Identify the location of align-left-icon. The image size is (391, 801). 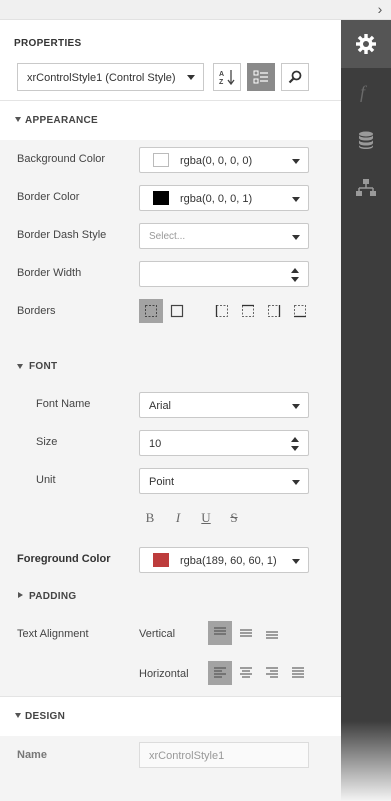
(220, 672).